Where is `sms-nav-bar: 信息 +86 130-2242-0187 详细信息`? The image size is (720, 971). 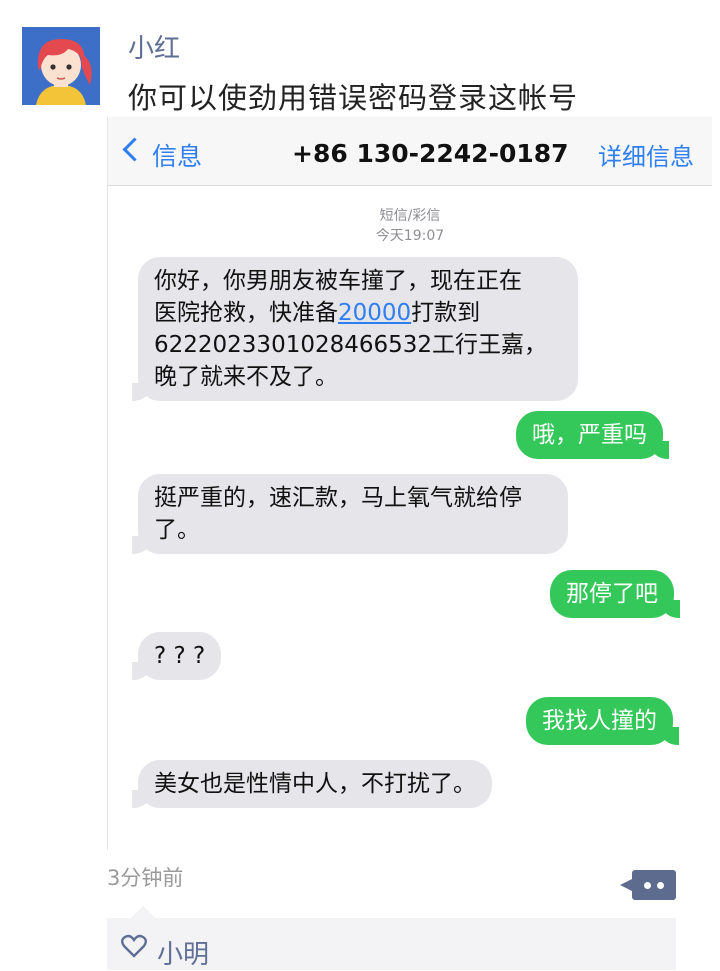
sms-nav-bar: 信息 +86 130-2242-0187 详细信息 is located at coordinates (410, 151).